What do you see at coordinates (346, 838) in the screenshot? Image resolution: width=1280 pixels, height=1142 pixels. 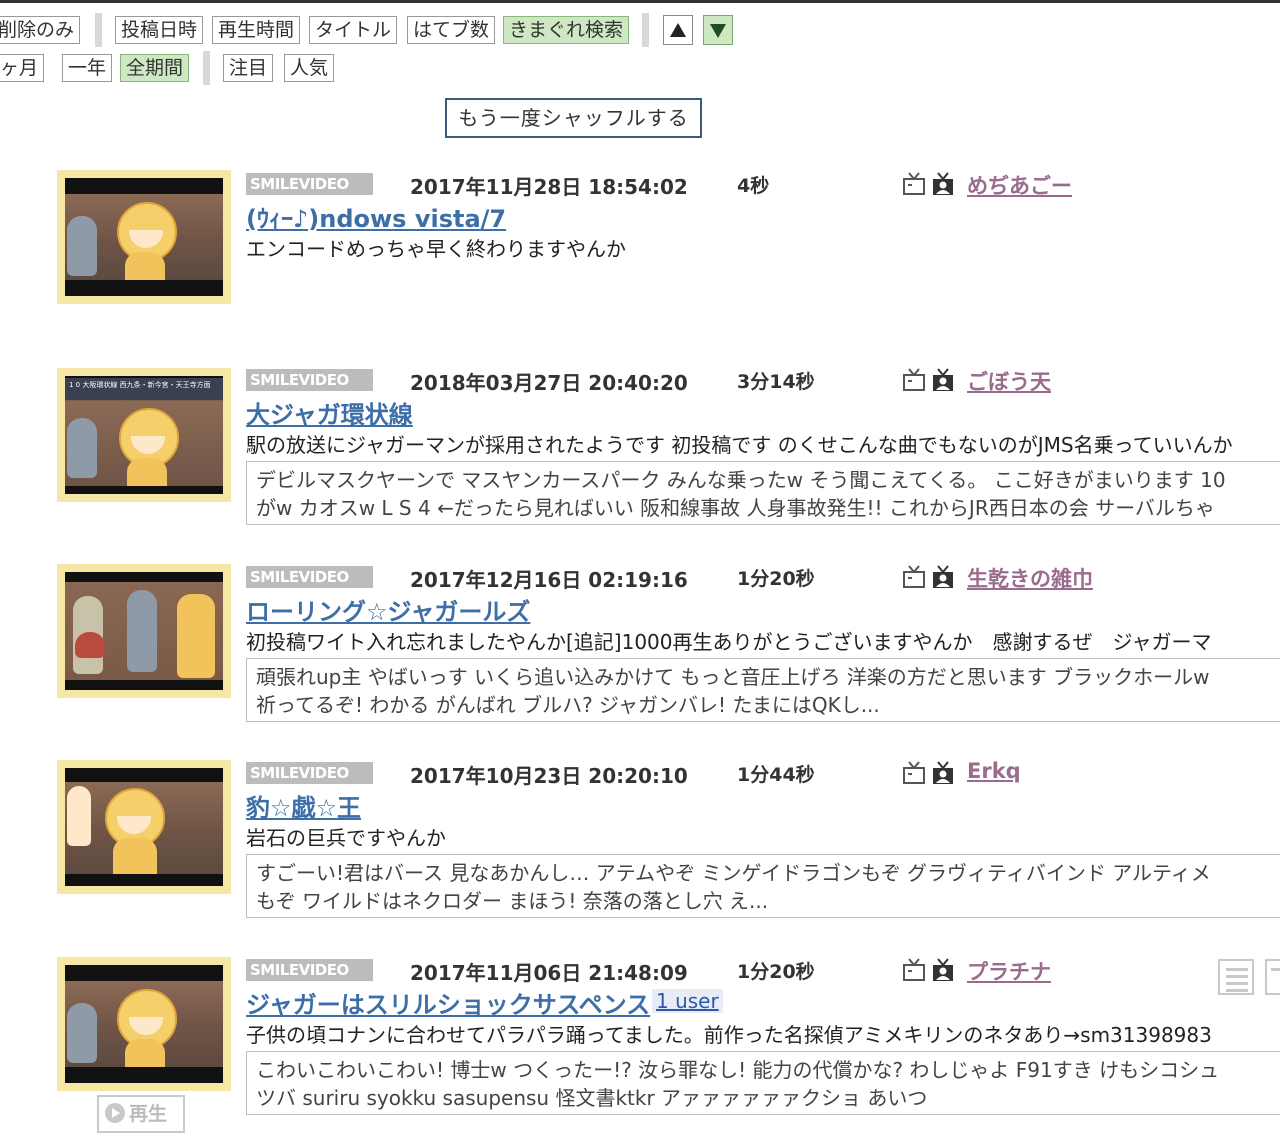 I see `video-description: 岩石の巨兵ですやんか` at bounding box center [346, 838].